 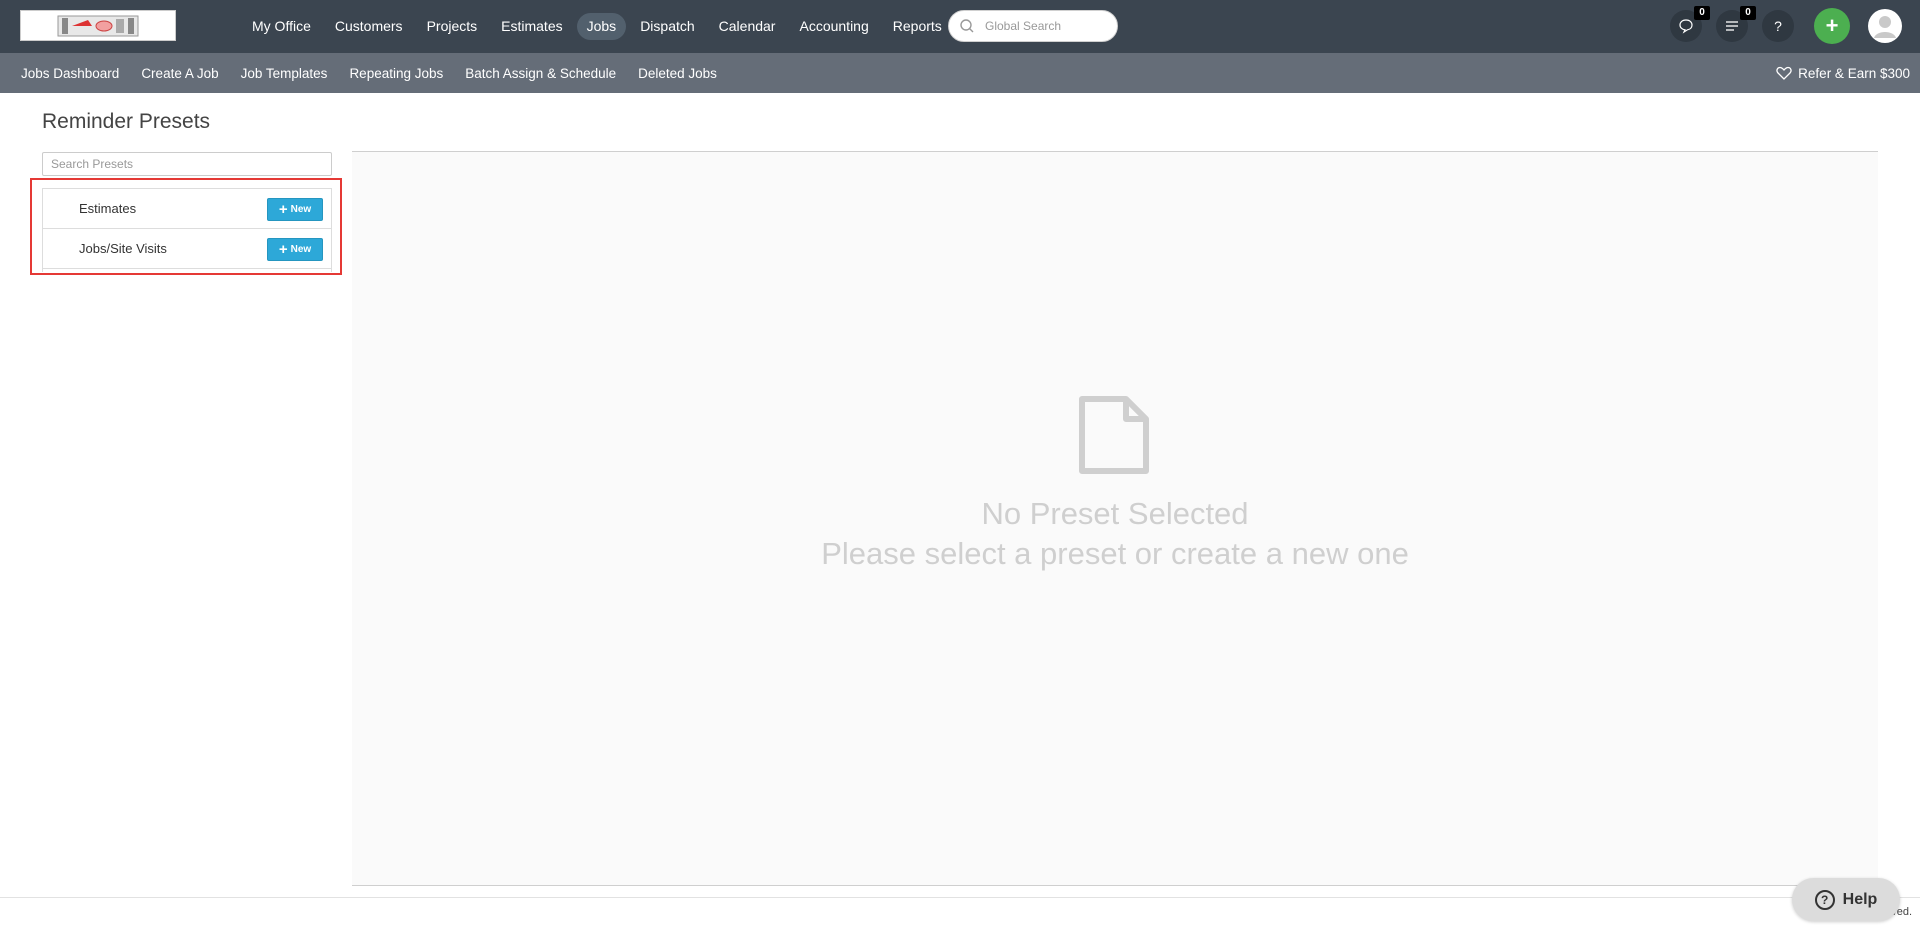 What do you see at coordinates (396, 73) in the screenshot?
I see `subnav-repeating-jobs: Repeating Jobs` at bounding box center [396, 73].